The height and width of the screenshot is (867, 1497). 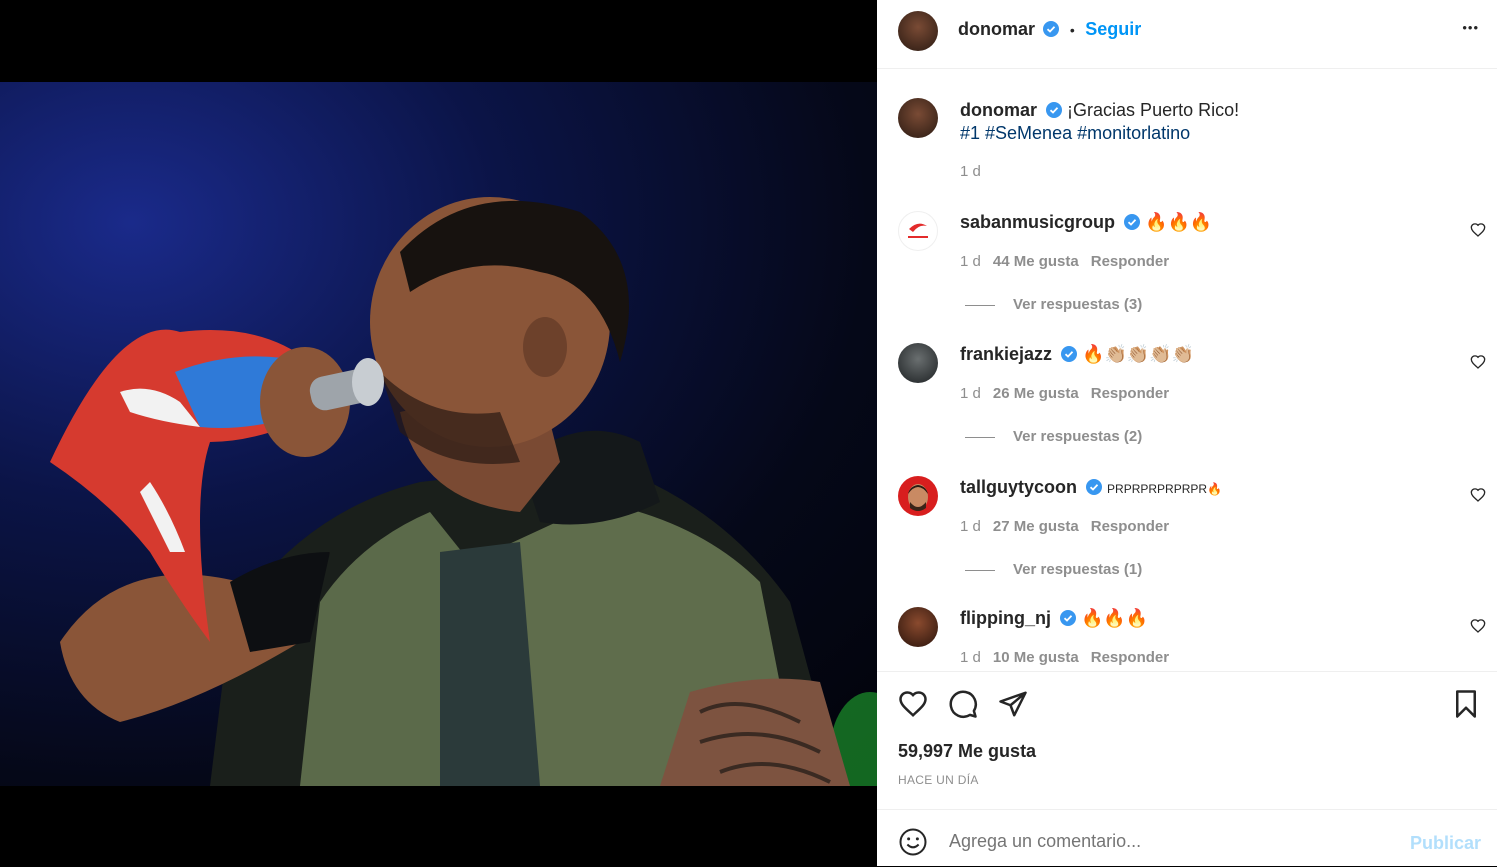 What do you see at coordinates (998, 110) in the screenshot?
I see `caption-username: donomar` at bounding box center [998, 110].